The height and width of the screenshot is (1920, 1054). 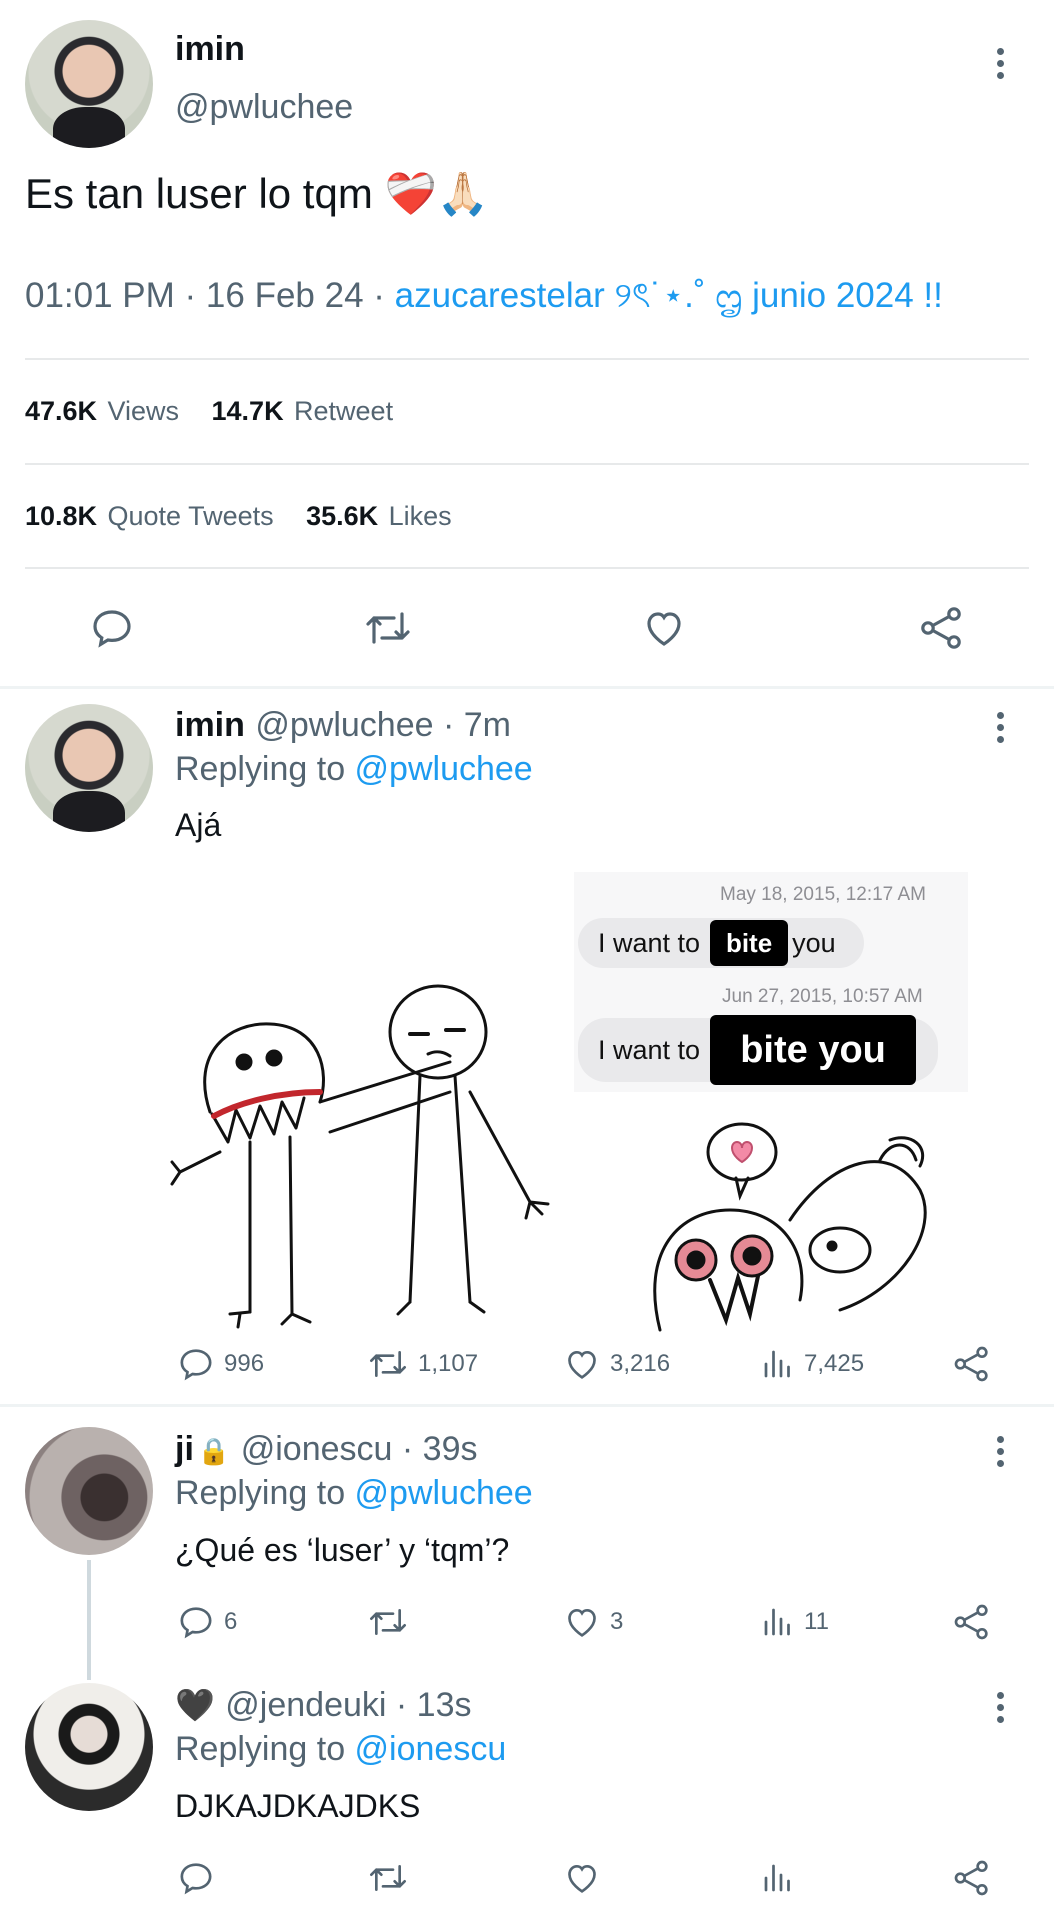 I want to click on replying-to-handle: @ionescu, so click(x=431, y=1749).